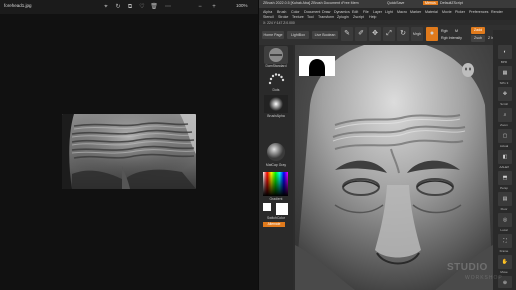 This screenshot has width=516, height=290. What do you see at coordinates (106, 7) in the screenshot?
I see `cursor-icon: ⌖` at bounding box center [106, 7].